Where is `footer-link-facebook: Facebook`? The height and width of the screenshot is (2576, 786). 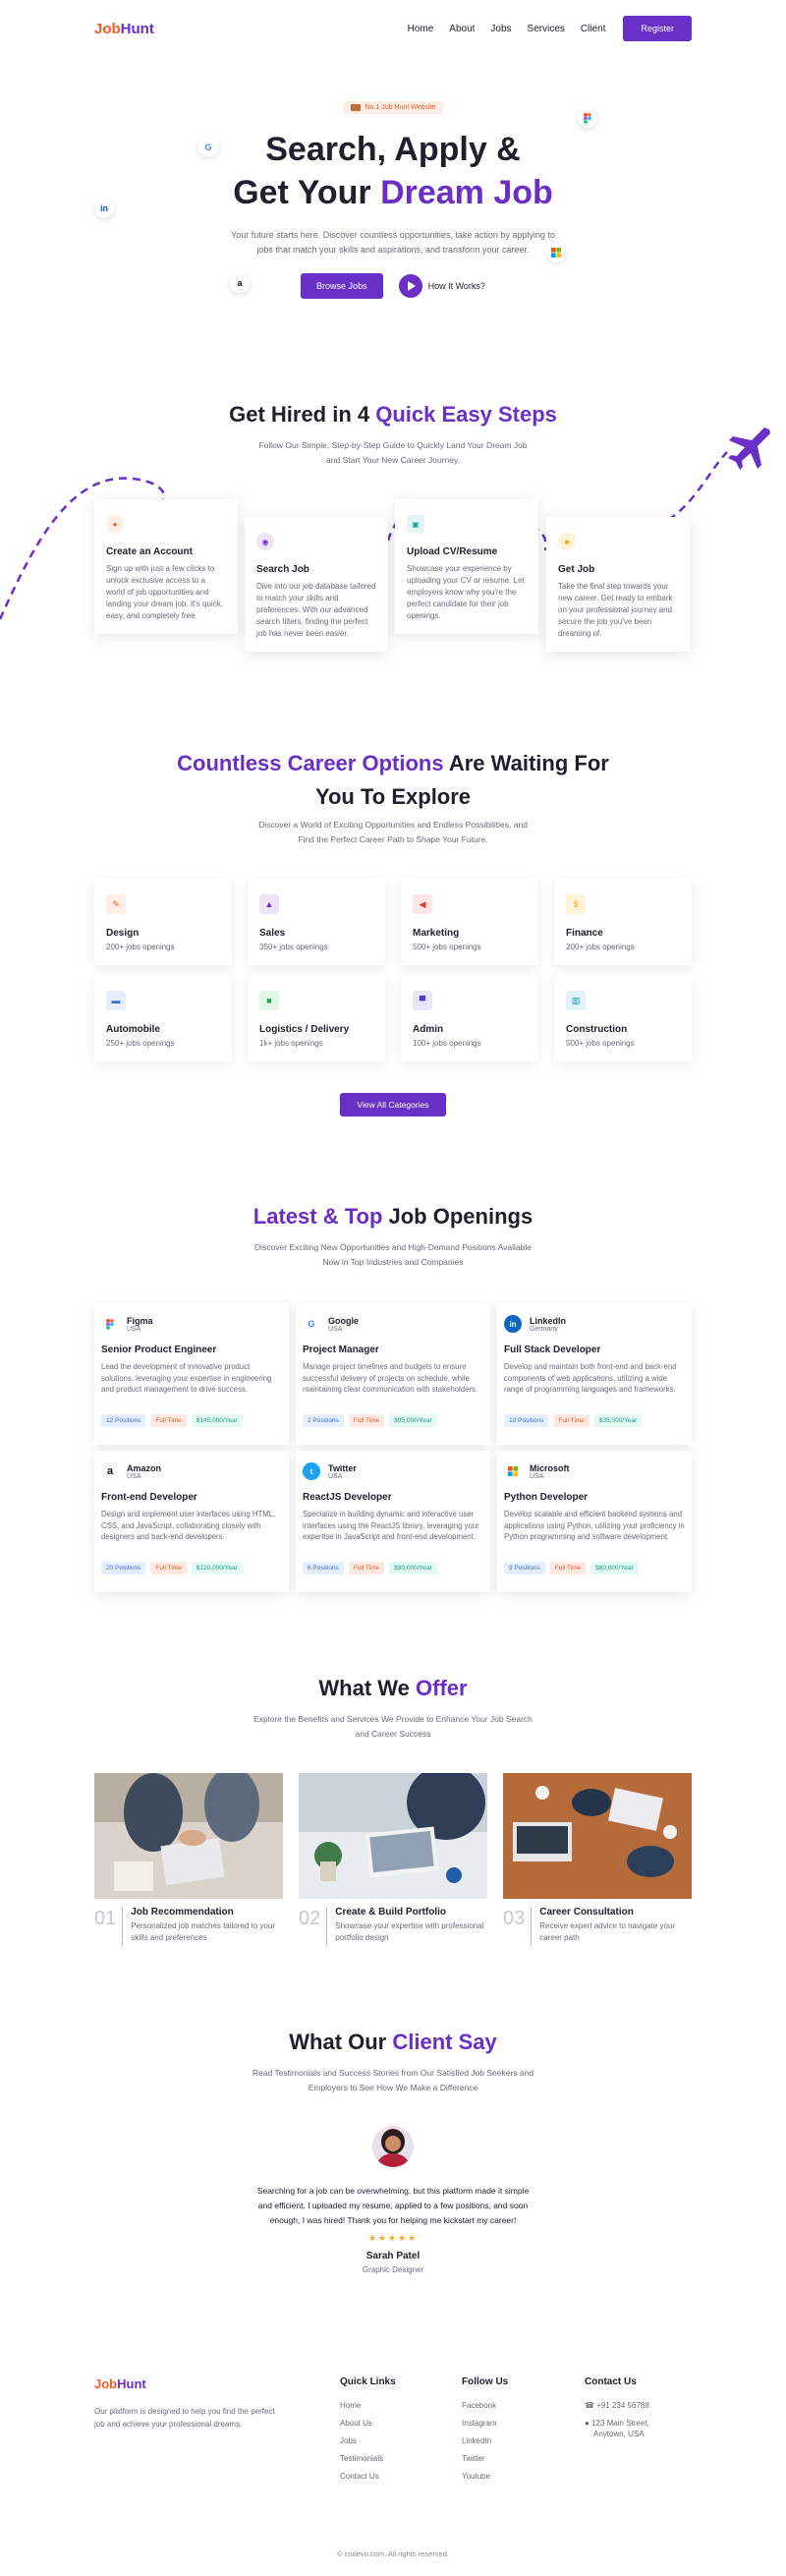 footer-link-facebook: Facebook is located at coordinates (485, 2406).